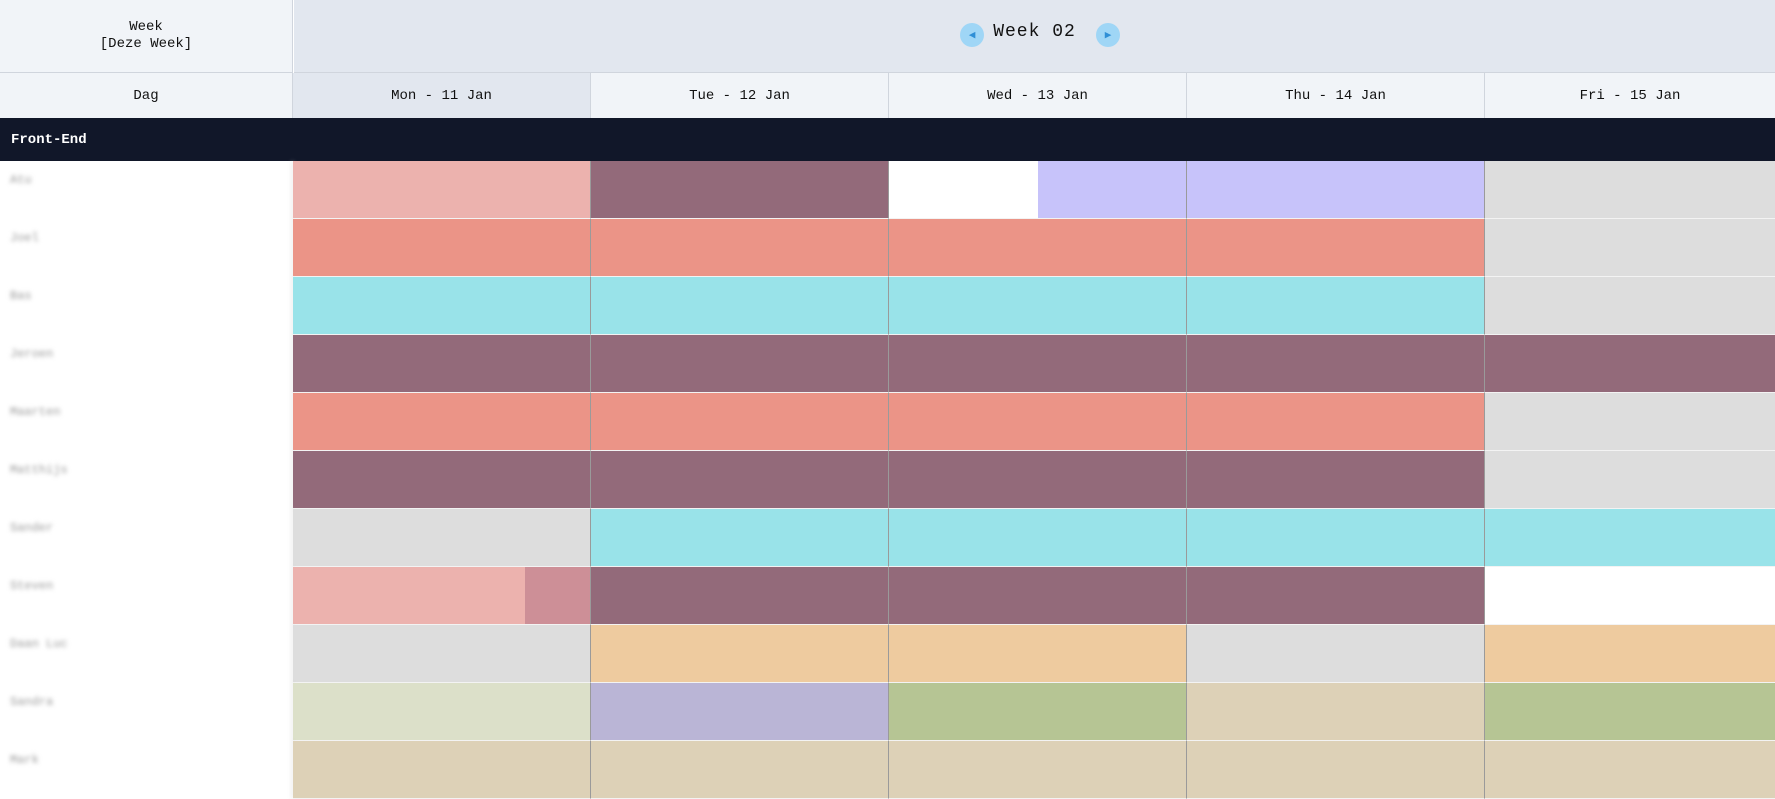 This screenshot has width=1775, height=799. Describe the element at coordinates (740, 95) in the screenshot. I see `day-header-tue: Tue - 12 Jan` at that location.